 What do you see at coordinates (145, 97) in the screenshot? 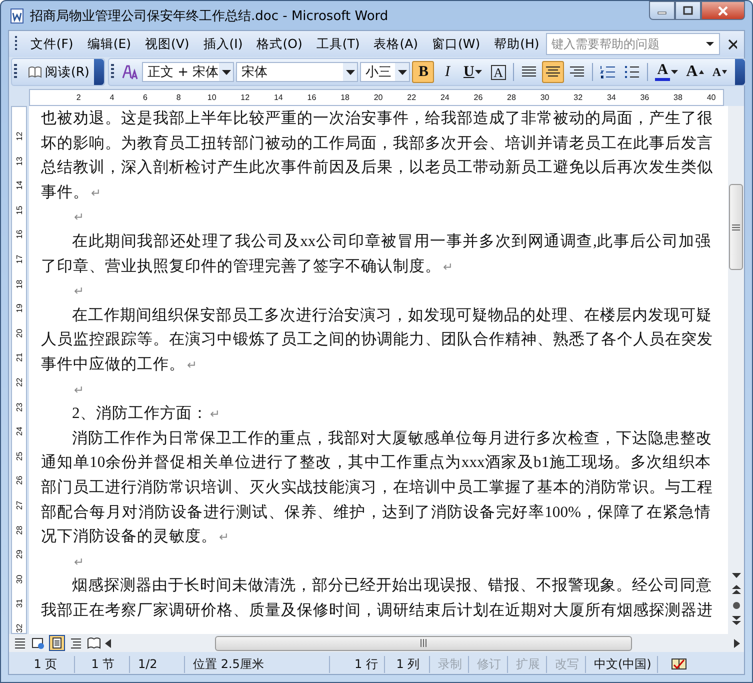
I see `ruler-number: 6` at bounding box center [145, 97].